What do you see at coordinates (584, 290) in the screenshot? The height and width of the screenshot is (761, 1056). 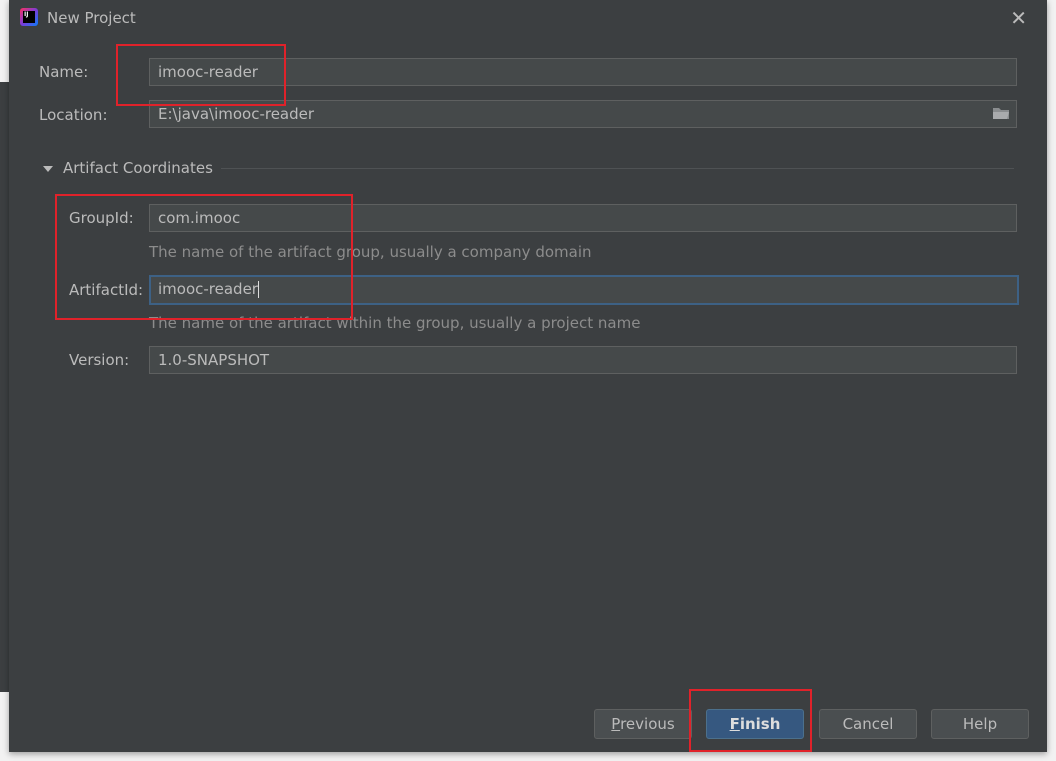 I see `artifactid-input: imooc-reader` at bounding box center [584, 290].